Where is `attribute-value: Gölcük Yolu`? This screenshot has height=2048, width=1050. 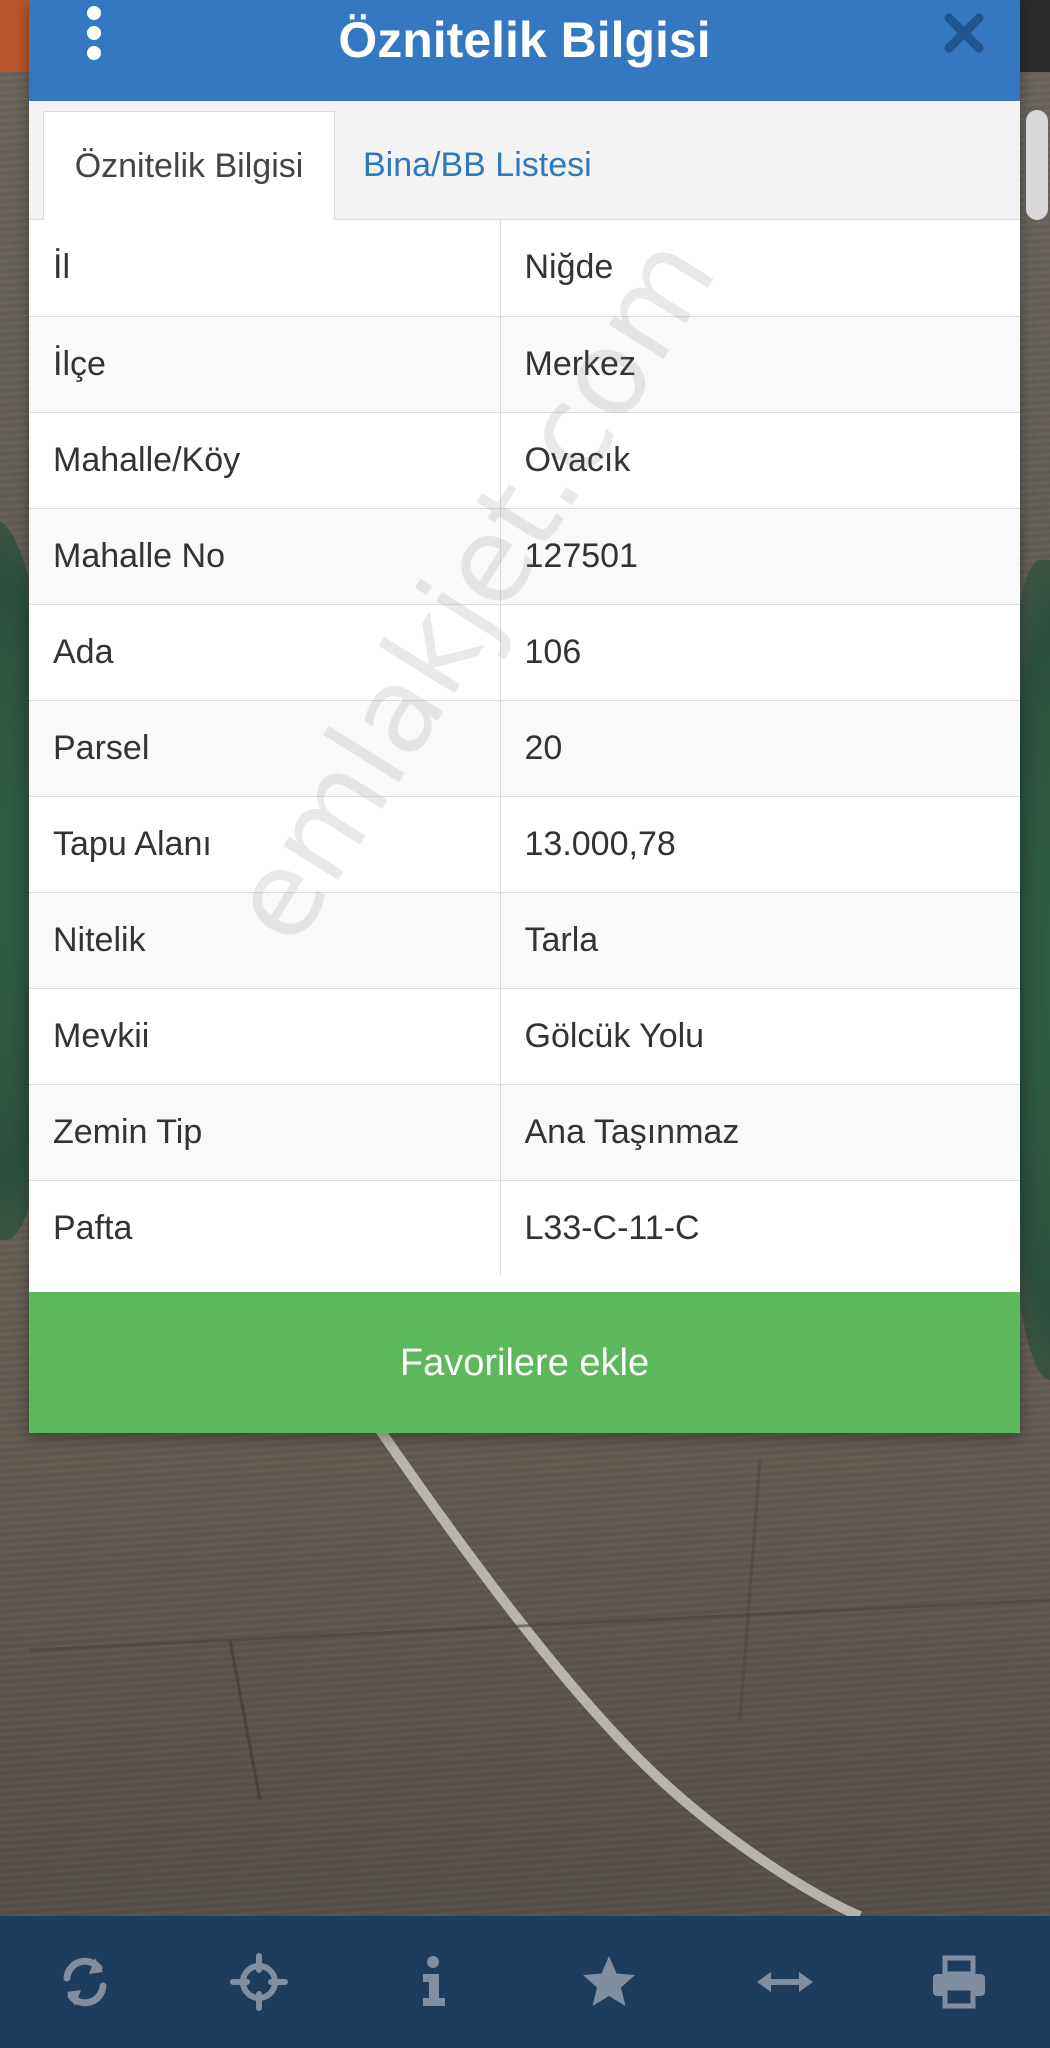
attribute-value: Gölcük Yolu is located at coordinates (760, 1035).